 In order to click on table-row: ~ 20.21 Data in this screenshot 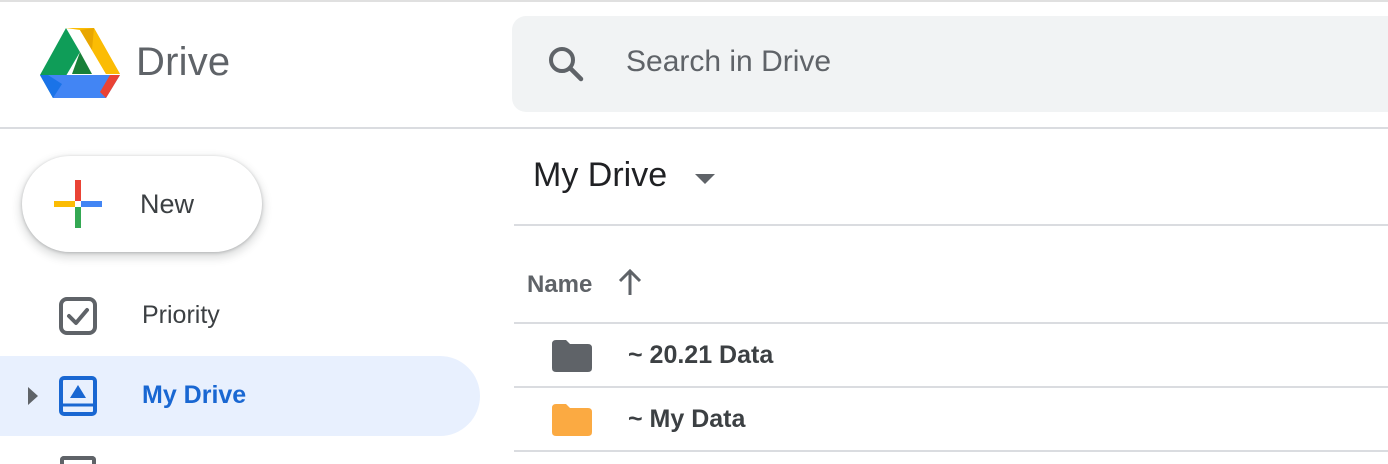, I will do `click(951, 356)`.